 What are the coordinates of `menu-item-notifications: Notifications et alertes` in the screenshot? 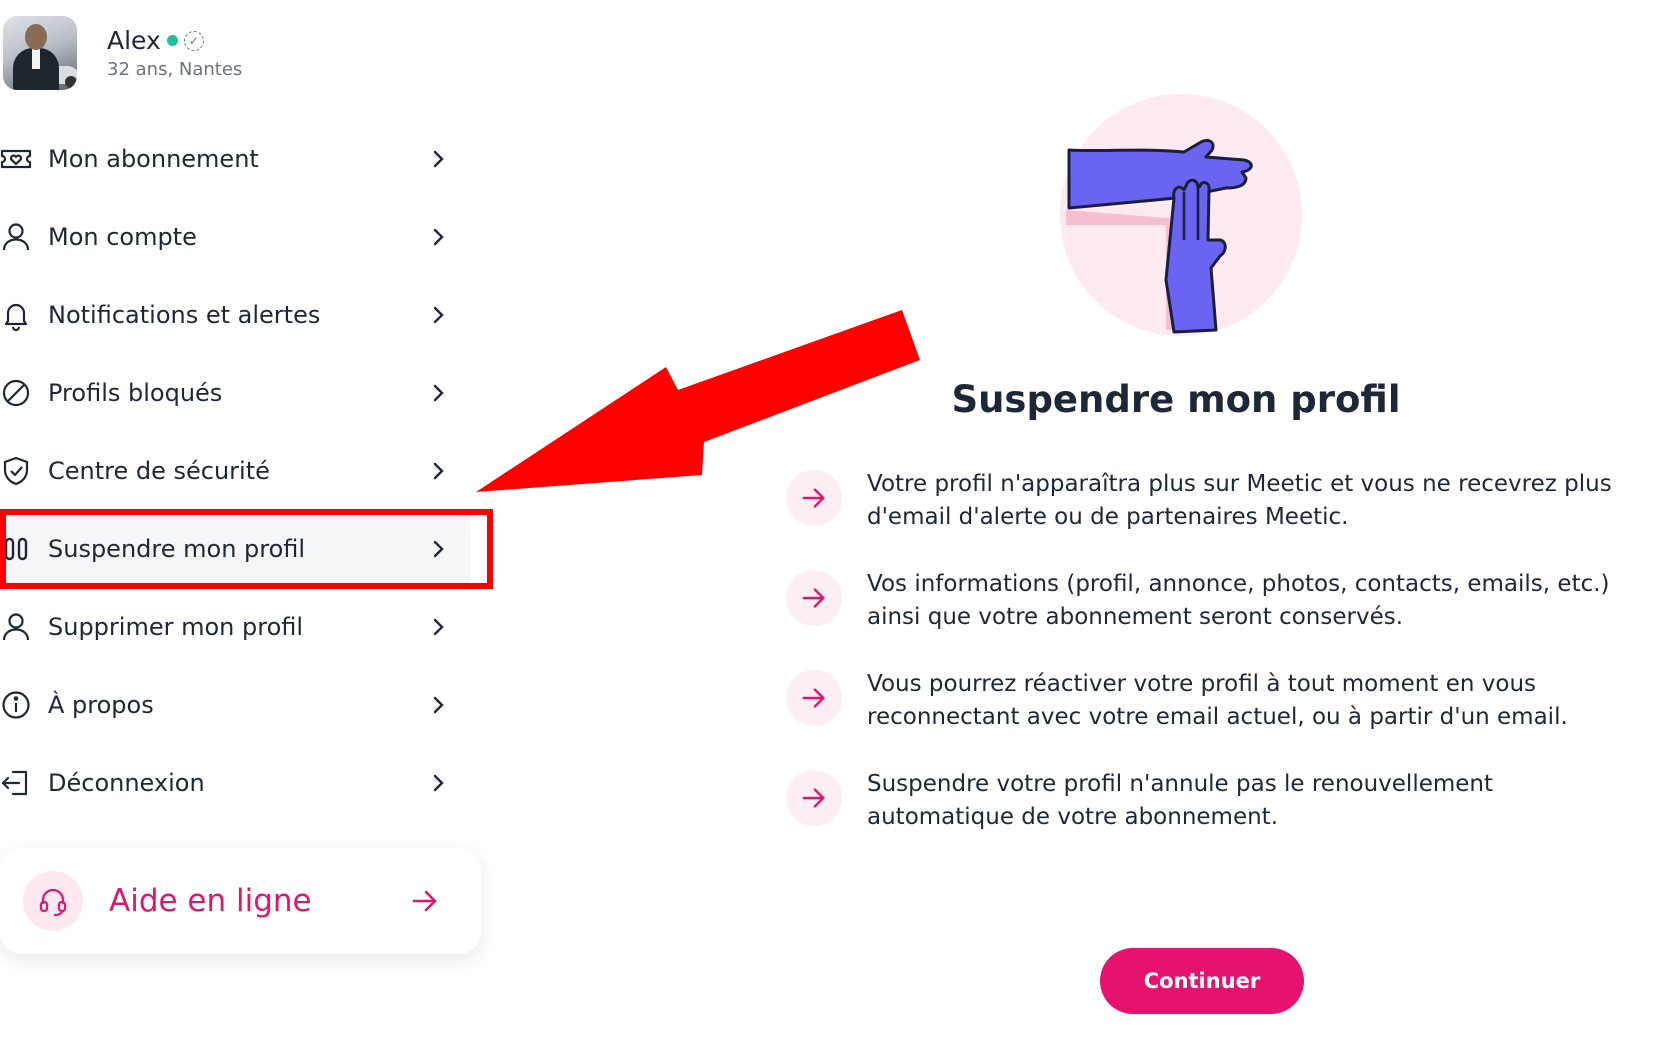 It's located at (235, 315).